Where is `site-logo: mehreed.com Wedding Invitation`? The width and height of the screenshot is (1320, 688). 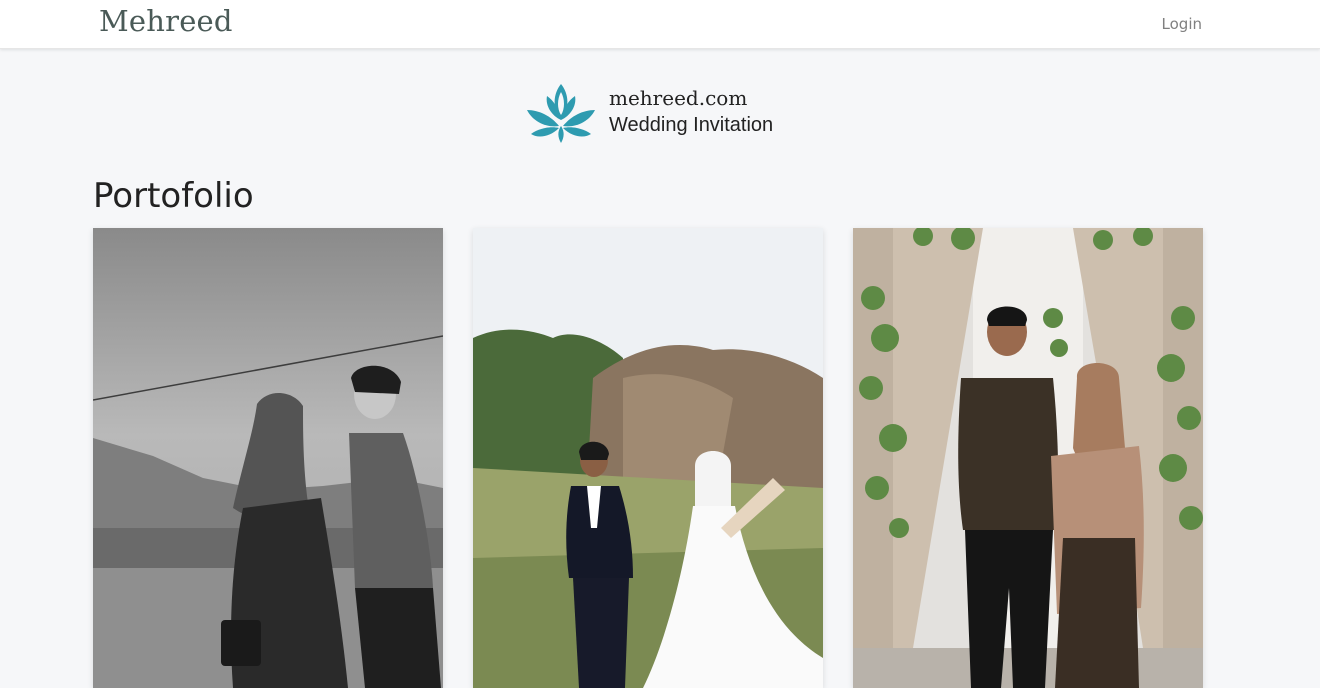 site-logo: mehreed.com Wedding Invitation is located at coordinates (655, 114).